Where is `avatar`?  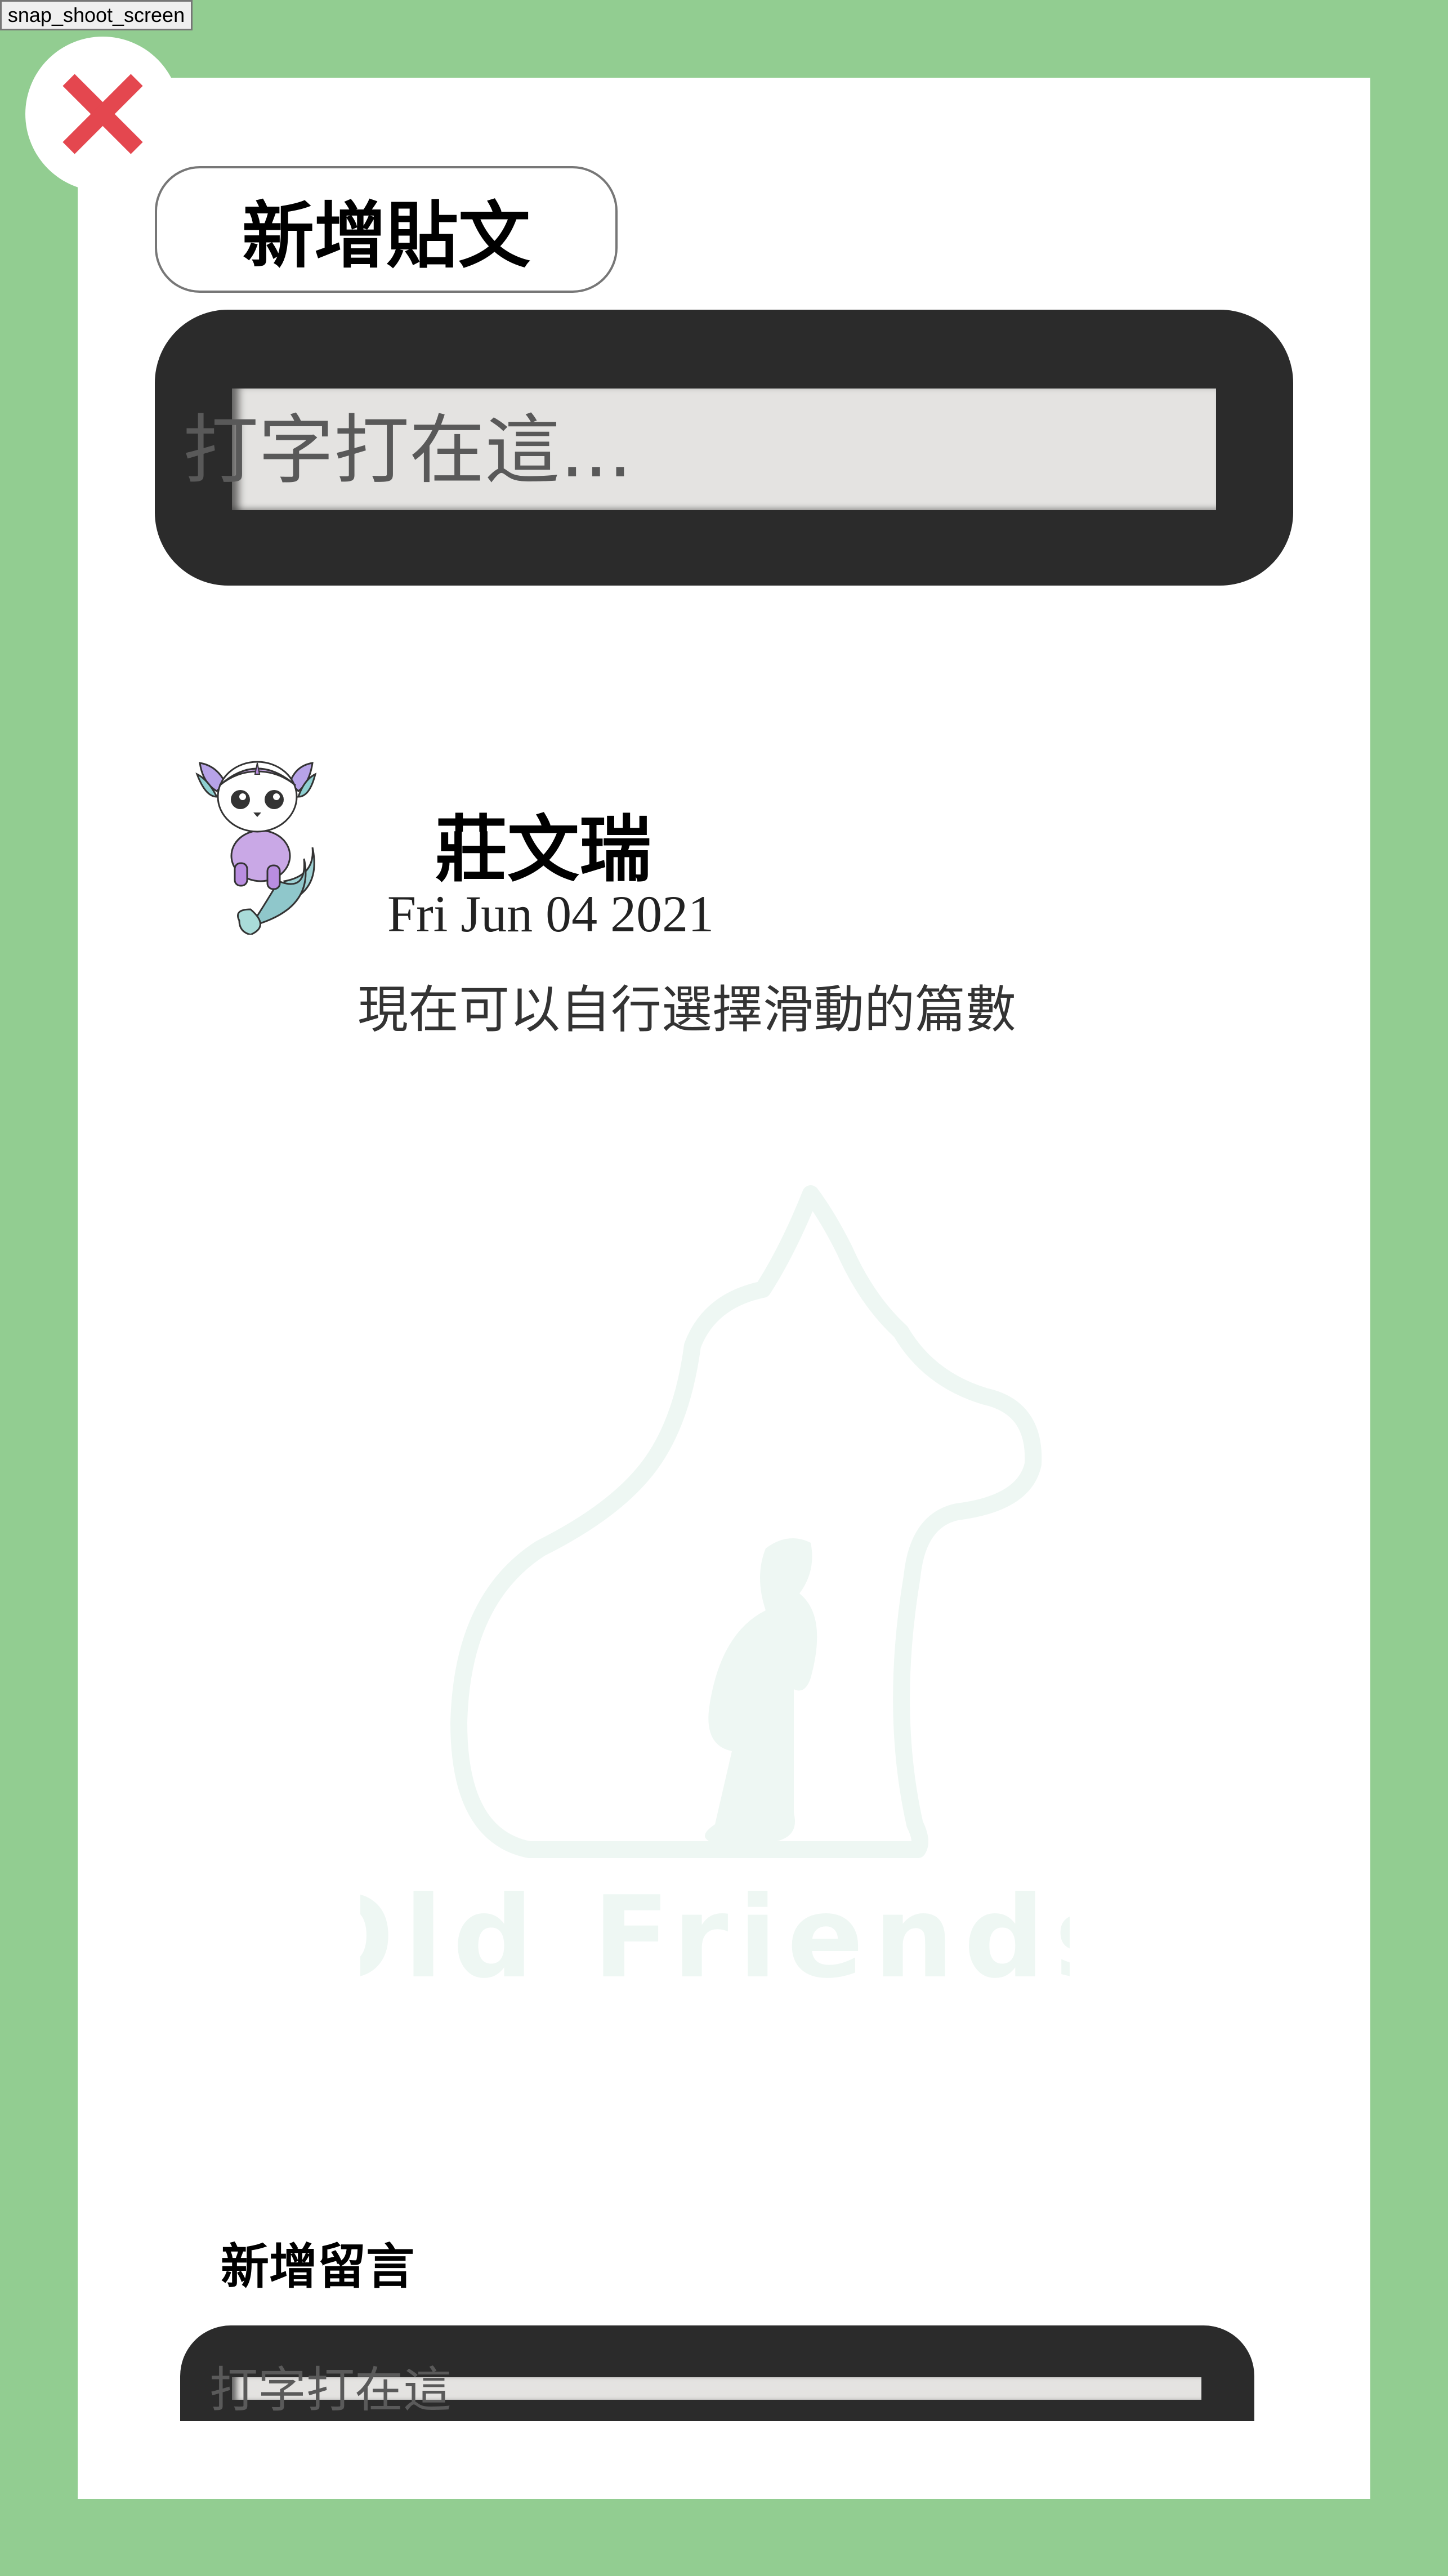
avatar is located at coordinates (261, 837).